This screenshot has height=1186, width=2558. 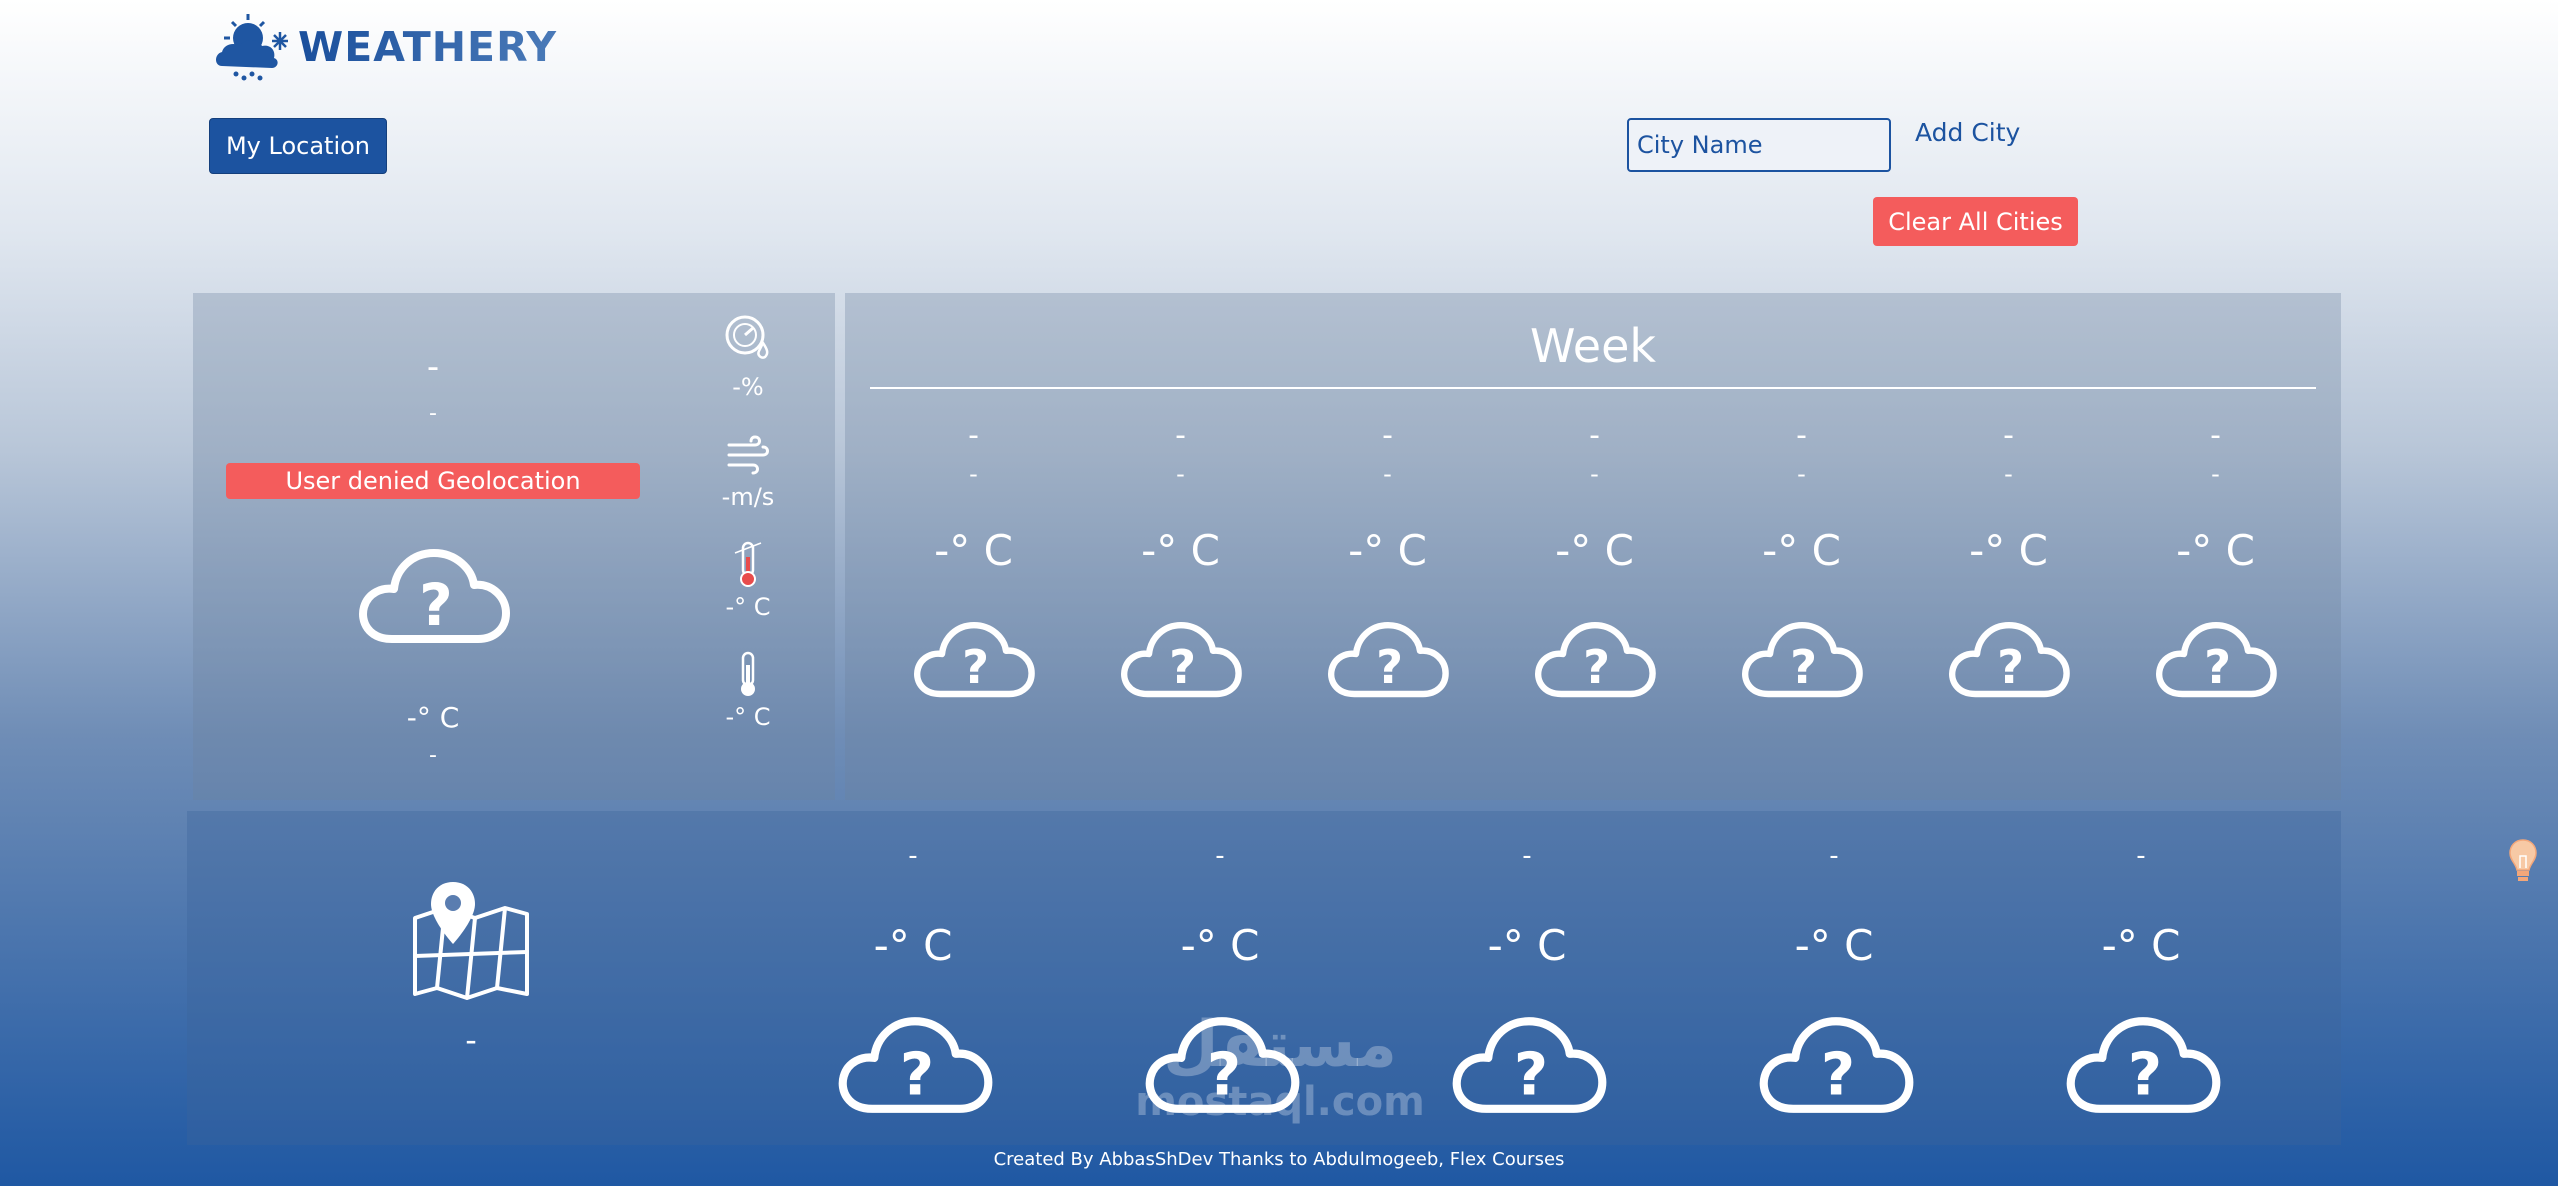 What do you see at coordinates (433, 413) in the screenshot?
I see `current-description: -` at bounding box center [433, 413].